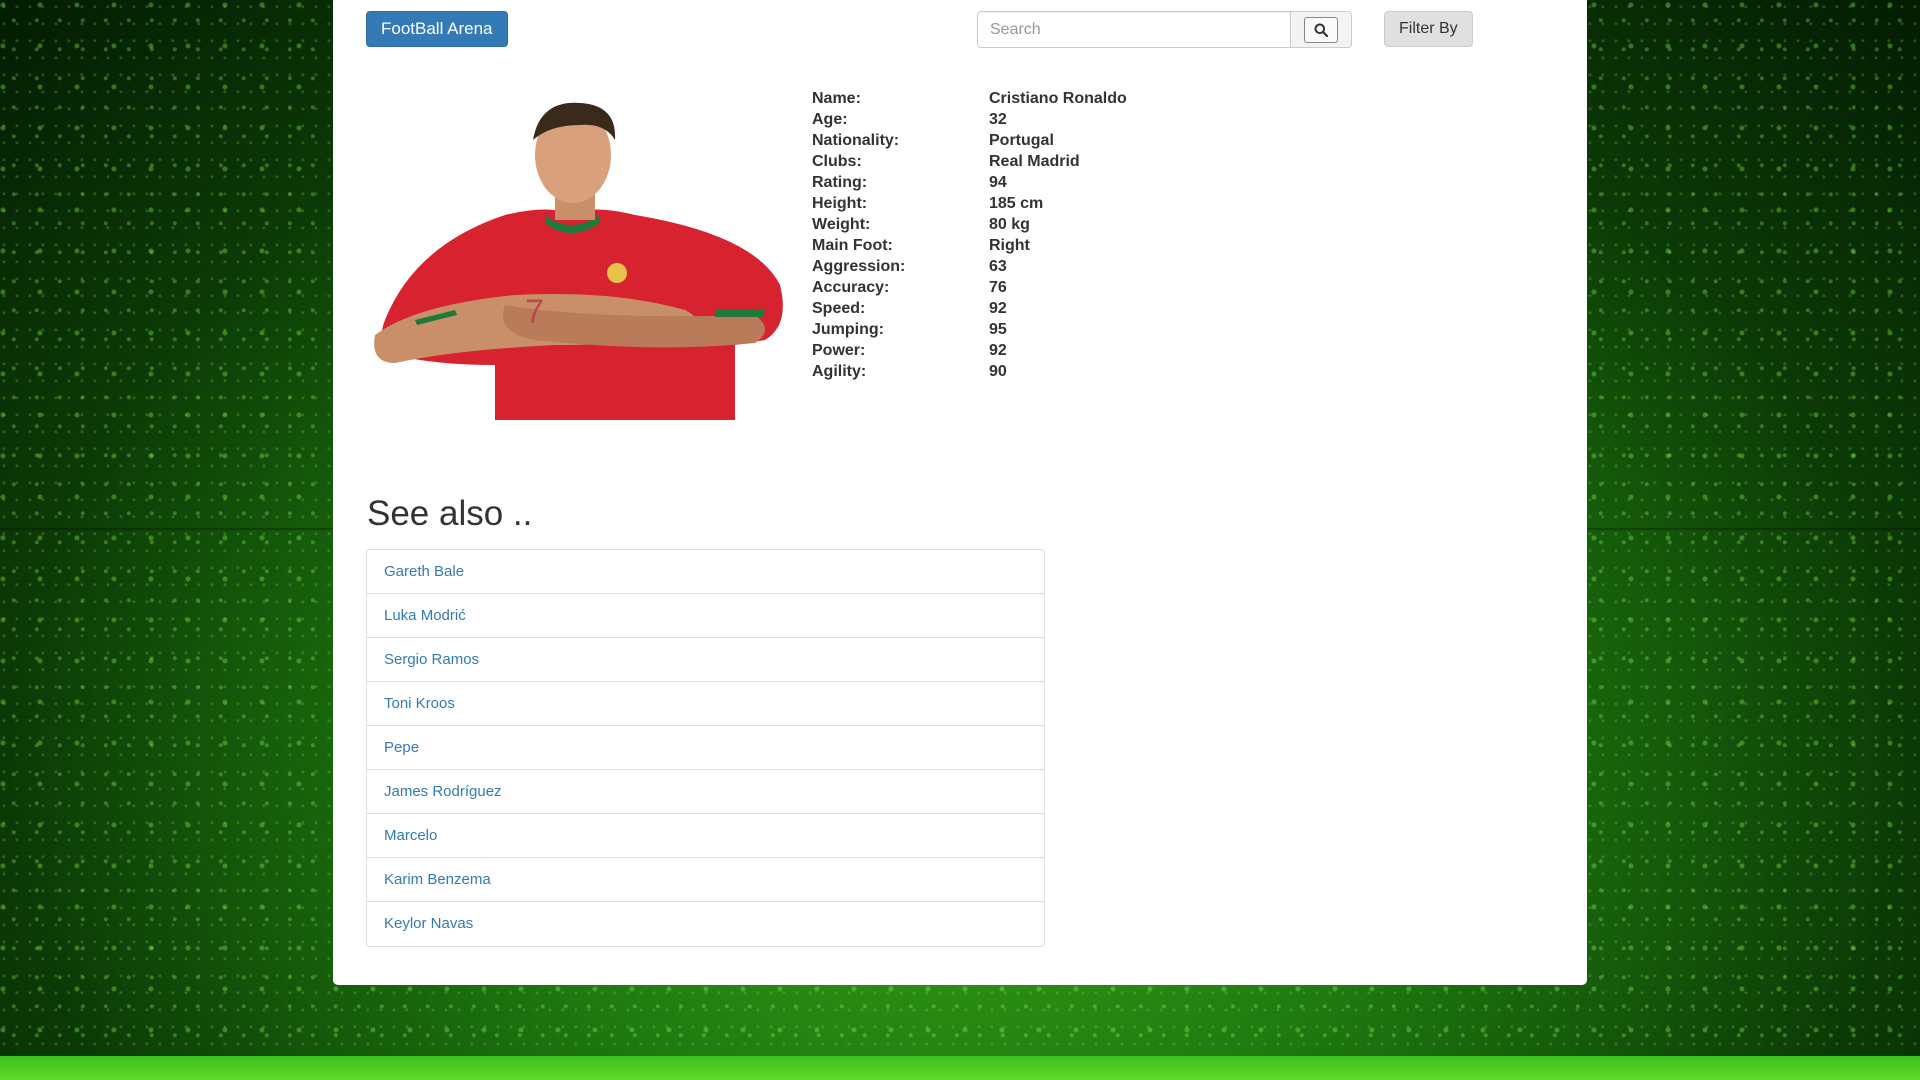 This screenshot has width=1920, height=1080. I want to click on stat-row-speed: Speed: 92, so click(969, 308).